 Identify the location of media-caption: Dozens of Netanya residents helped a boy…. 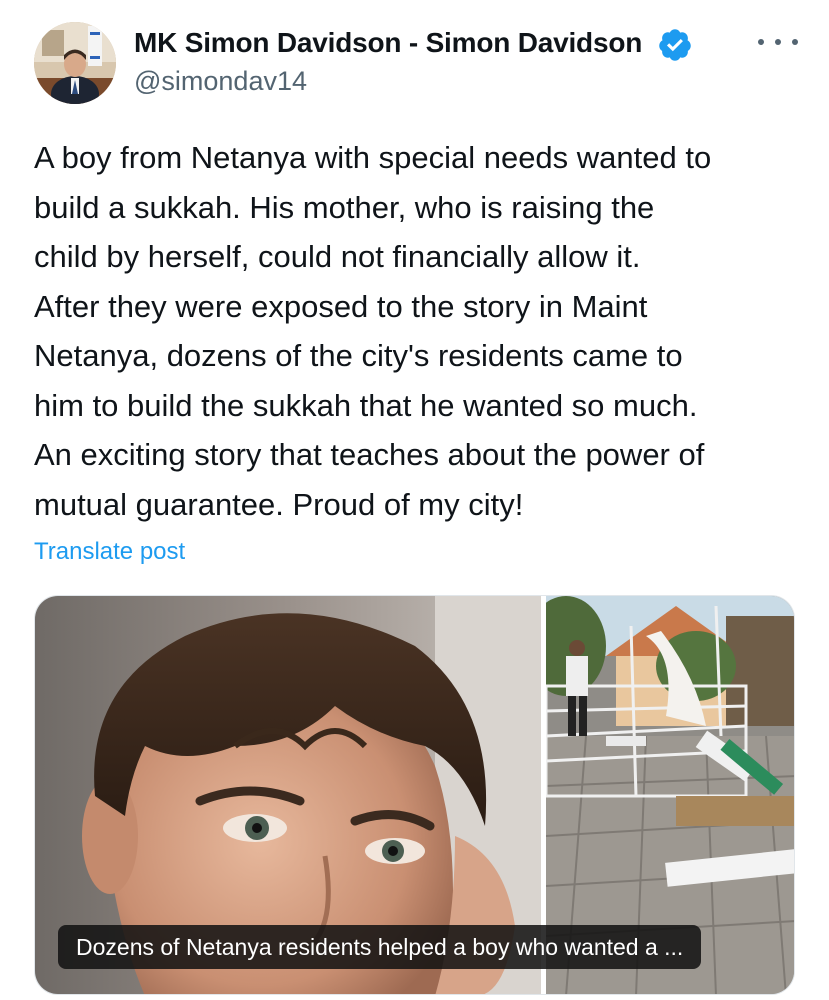
(380, 947).